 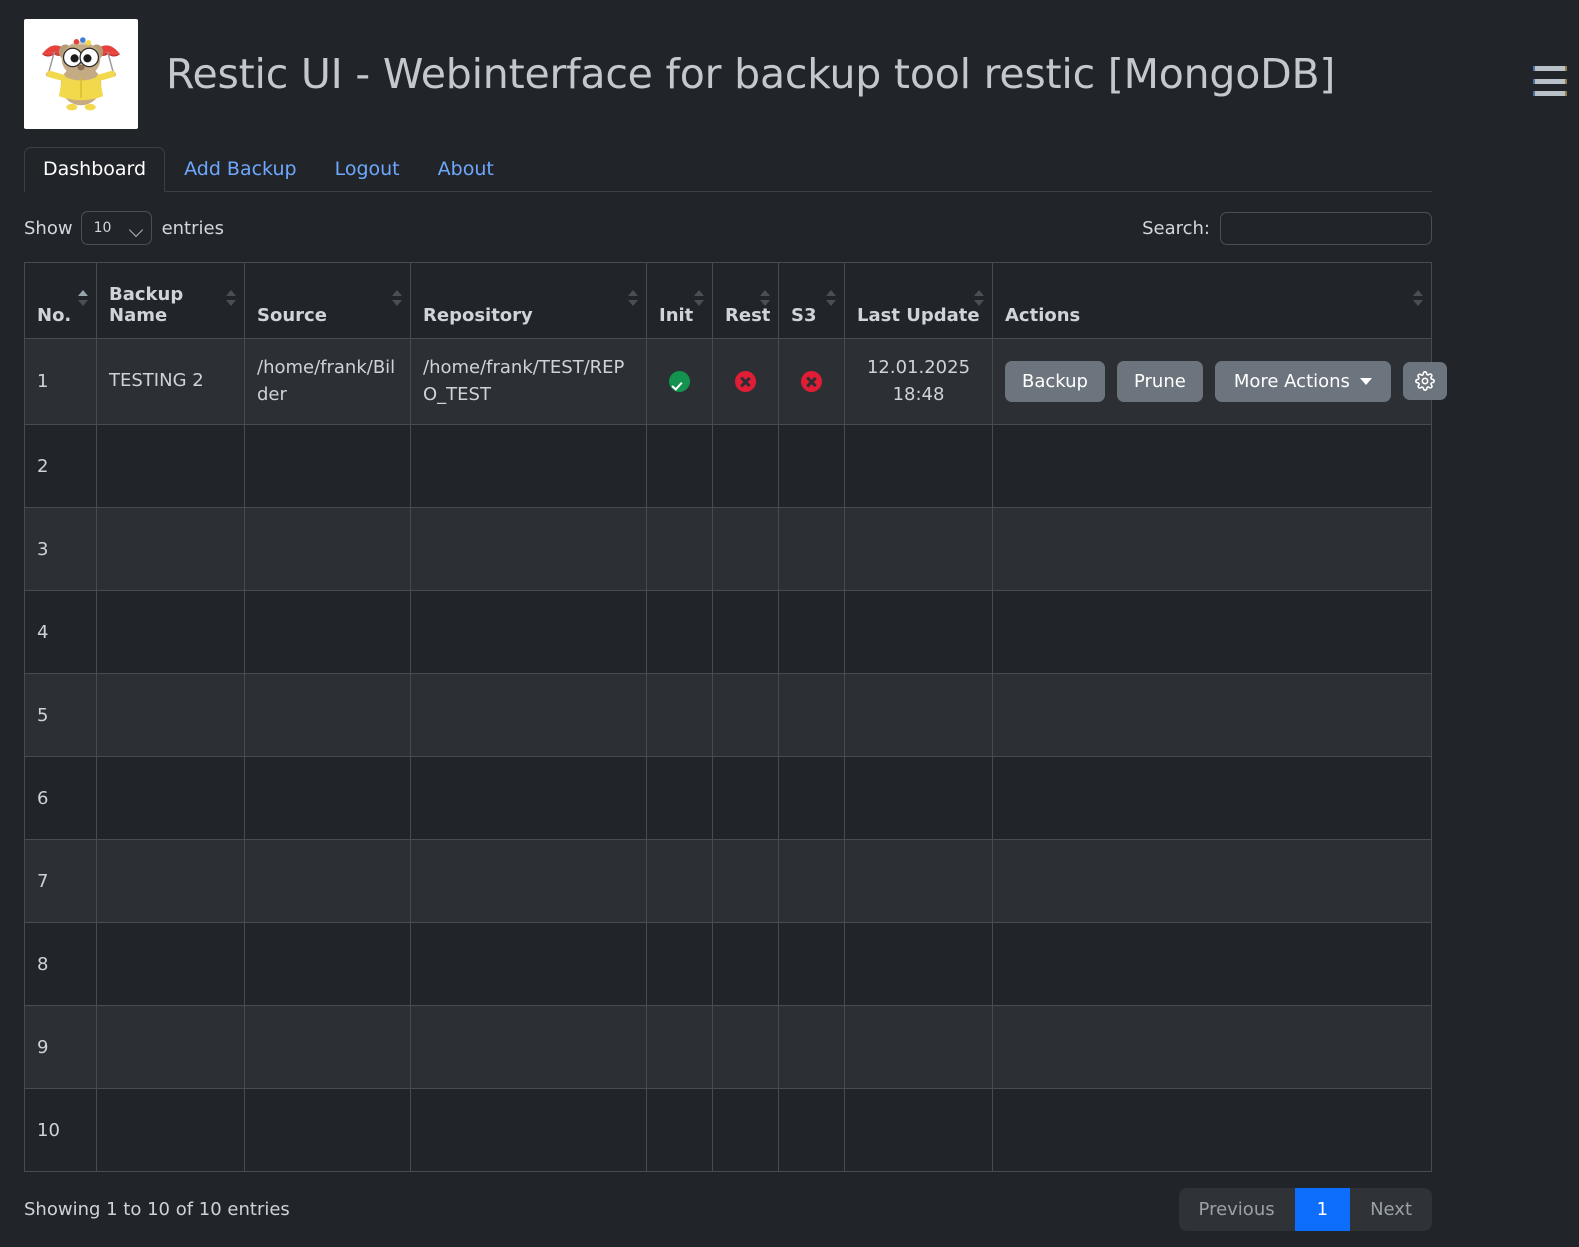 I want to click on pagination-page-1: 1, so click(x=1322, y=1209).